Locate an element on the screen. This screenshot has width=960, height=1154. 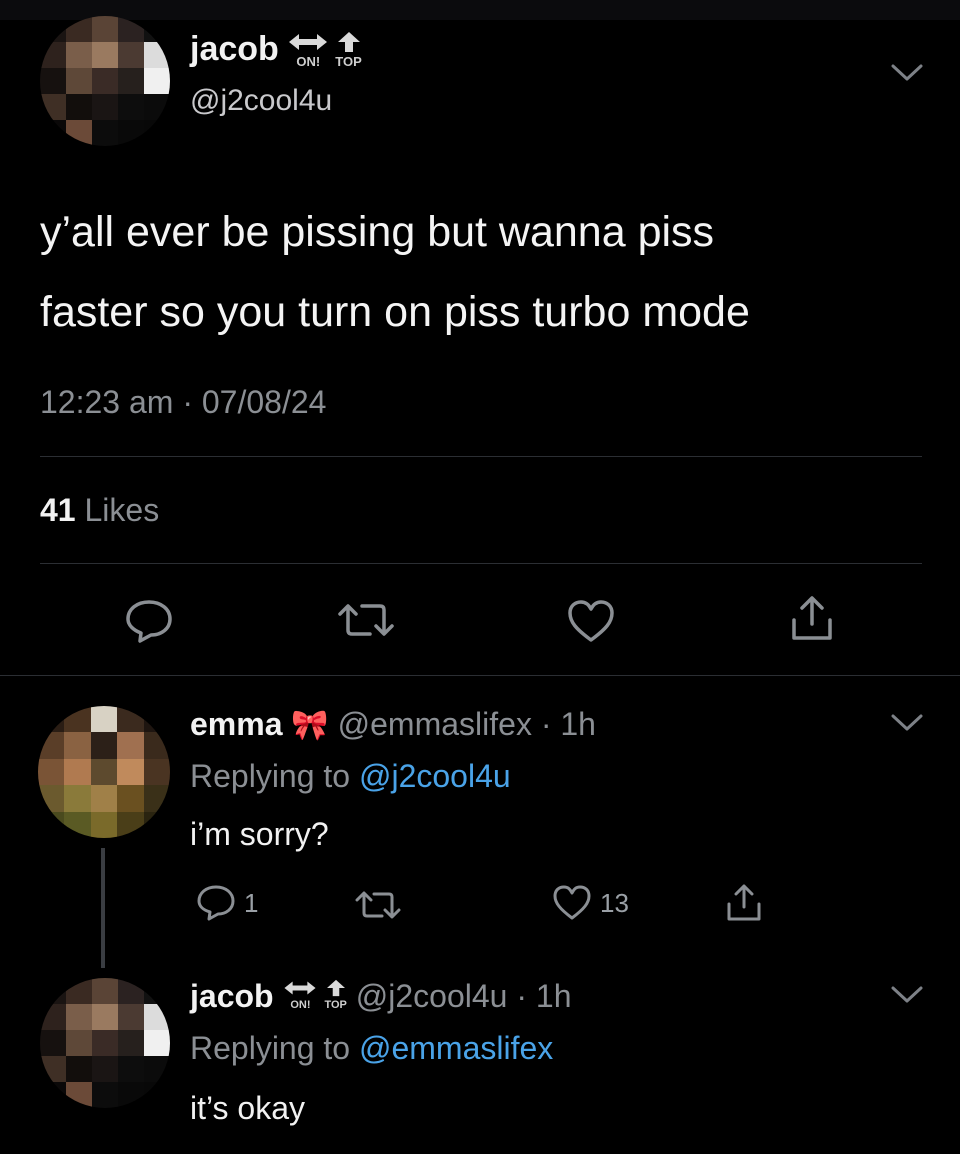
tweet-text-line: faster so you turn on piss turbo mode is located at coordinates (395, 312).